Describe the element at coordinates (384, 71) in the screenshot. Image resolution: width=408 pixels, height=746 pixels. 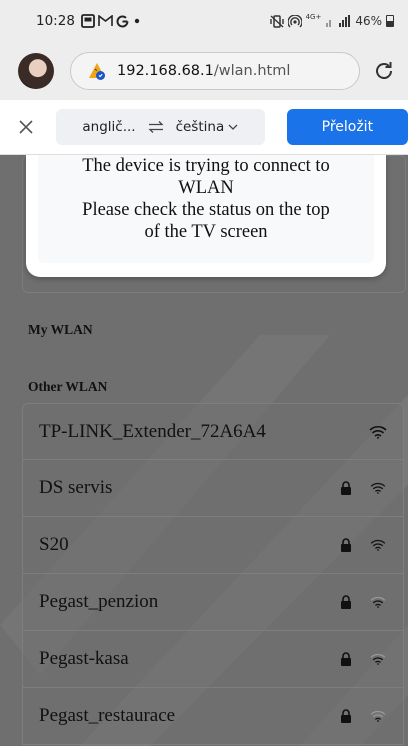
I see `reload-icon` at that location.